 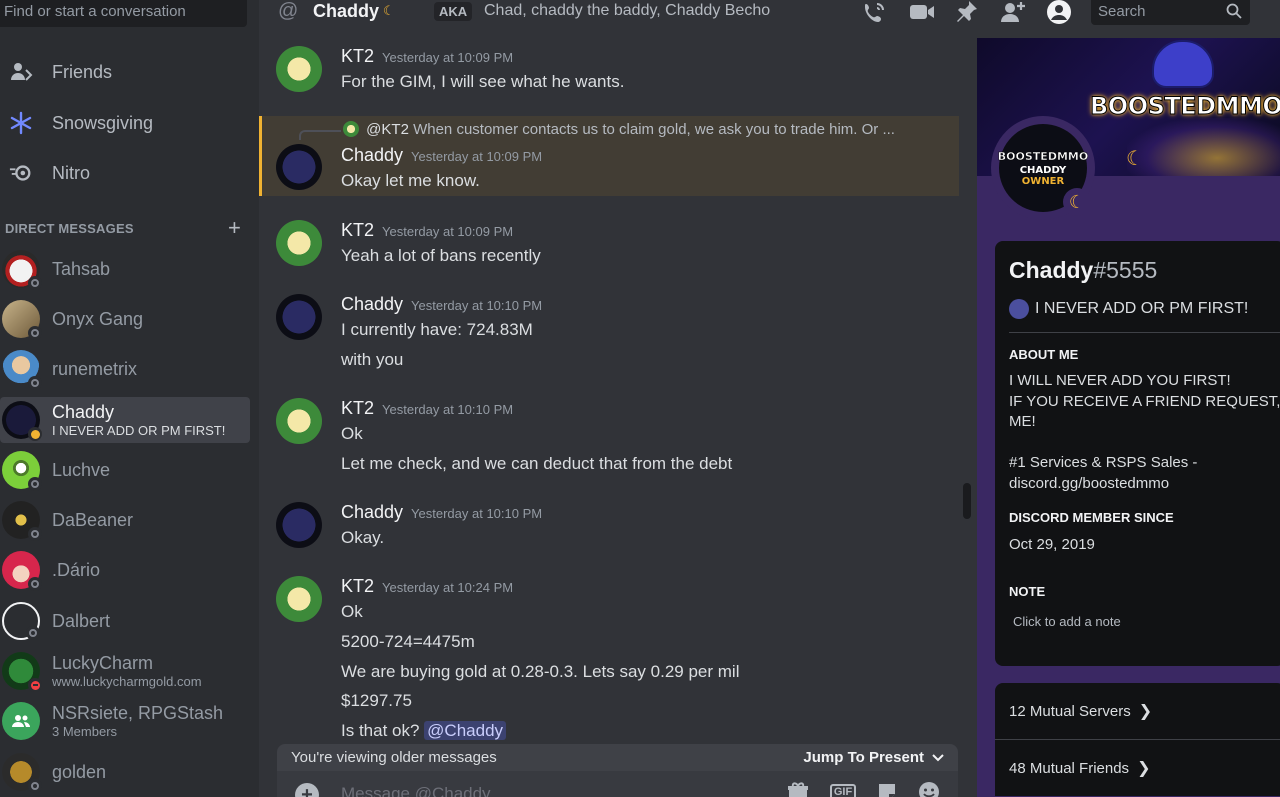 What do you see at coordinates (843, 789) in the screenshot?
I see `gif-button: GIF` at bounding box center [843, 789].